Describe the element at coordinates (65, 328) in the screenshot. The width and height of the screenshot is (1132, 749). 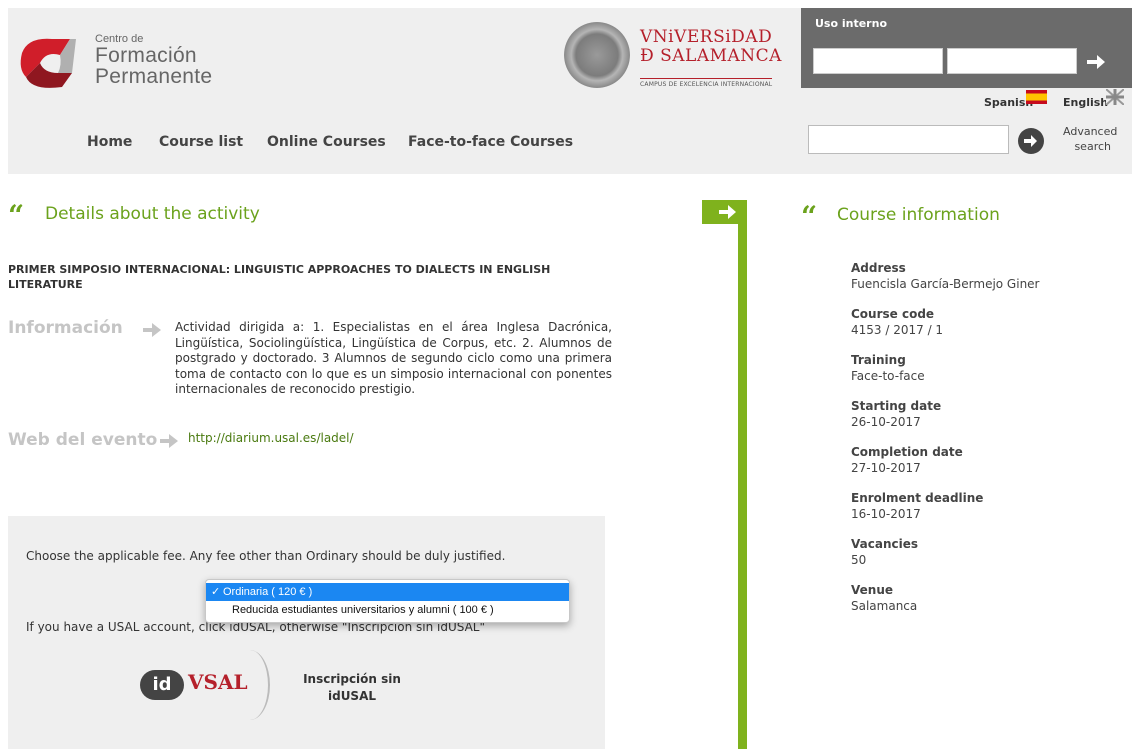
I see `info-label: Información` at that location.